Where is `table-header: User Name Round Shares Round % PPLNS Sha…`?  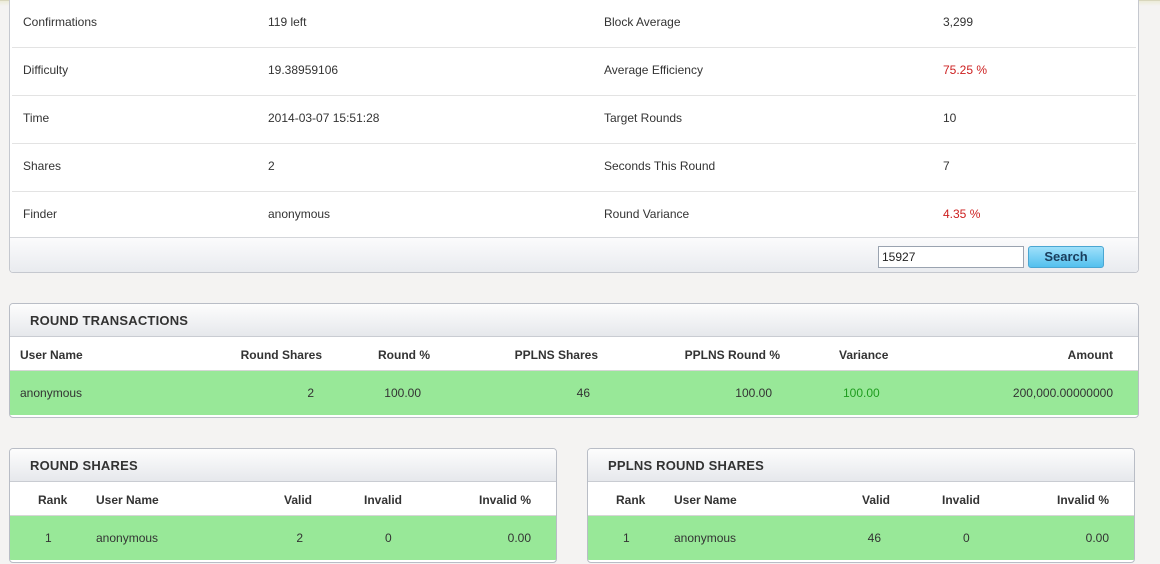
table-header: User Name Round Shares Round % PPLNS Sha… is located at coordinates (574, 354).